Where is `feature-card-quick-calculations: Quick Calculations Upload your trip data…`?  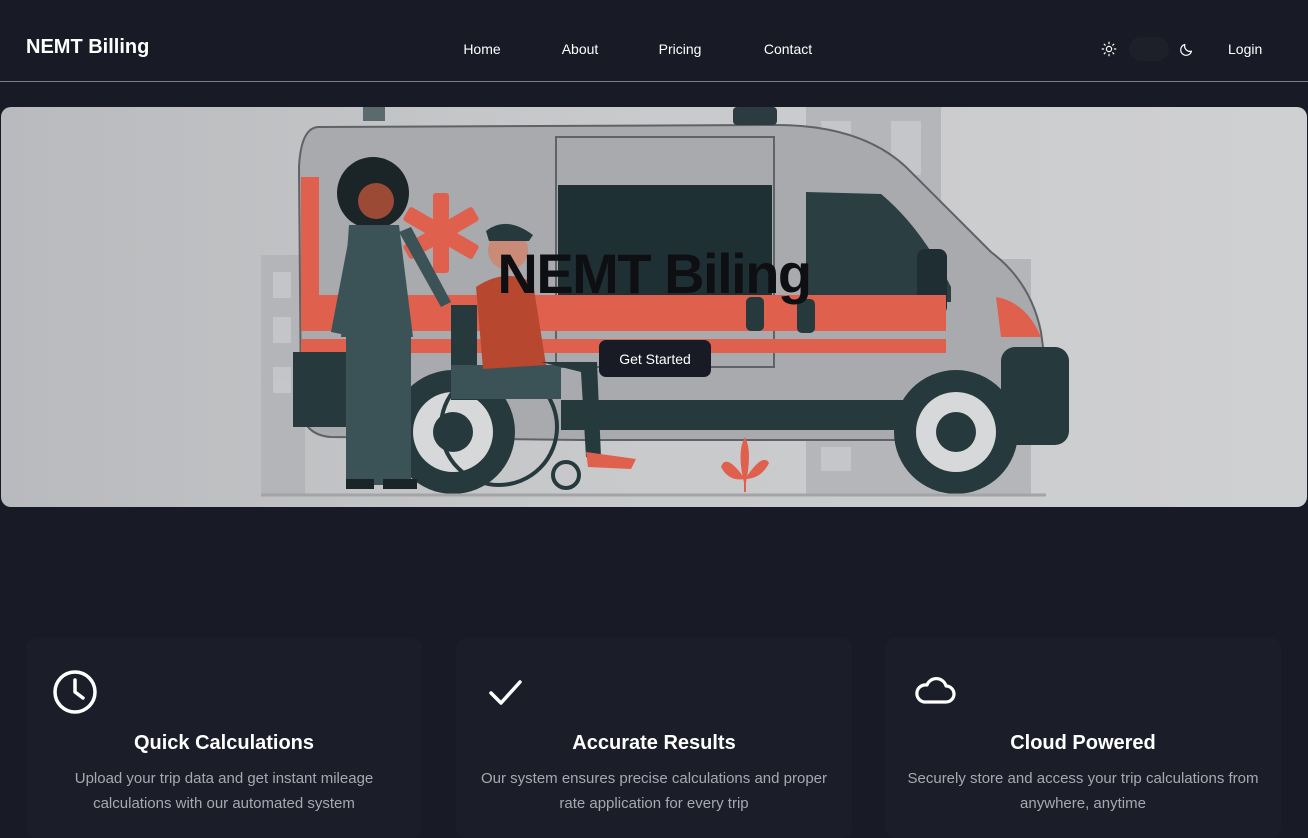
feature-card-quick-calculations: Quick Calculations Upload your trip data… is located at coordinates (224, 738).